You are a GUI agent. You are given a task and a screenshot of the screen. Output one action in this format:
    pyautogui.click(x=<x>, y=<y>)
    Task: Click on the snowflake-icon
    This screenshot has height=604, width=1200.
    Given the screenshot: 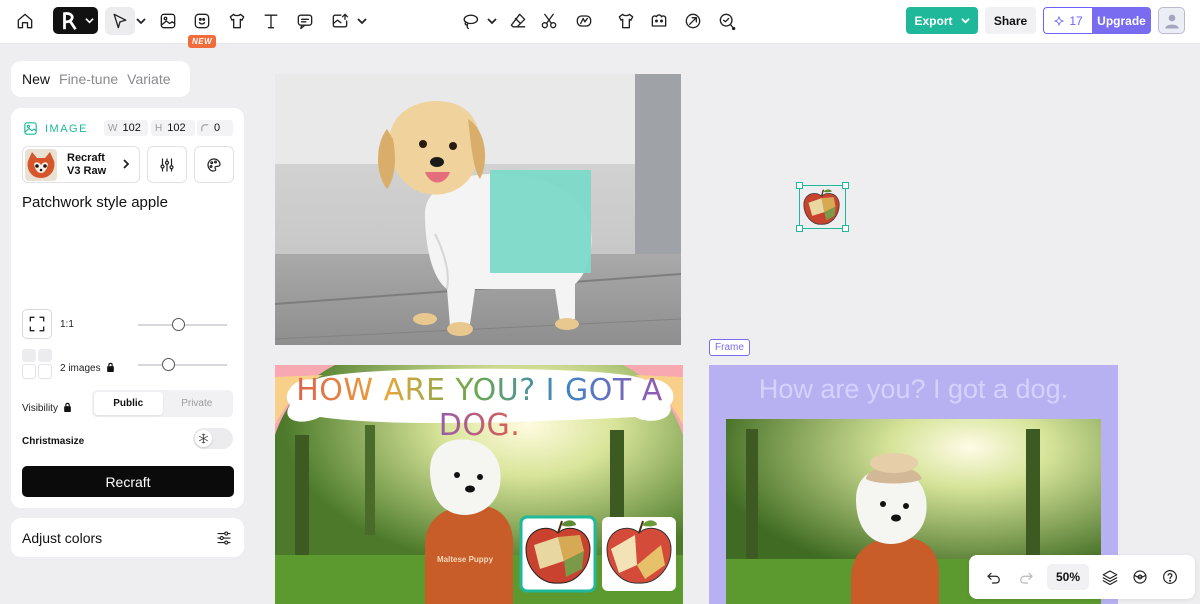 What is the action you would take?
    pyautogui.click(x=203, y=438)
    